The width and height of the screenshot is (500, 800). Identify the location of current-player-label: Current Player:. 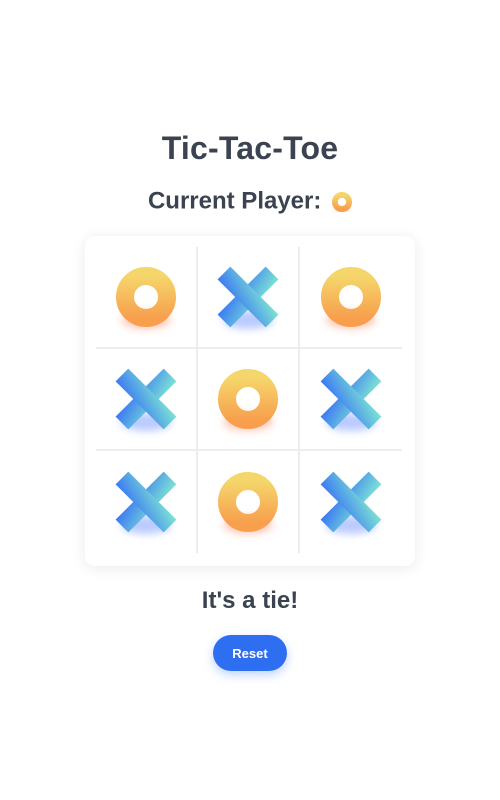
(234, 201).